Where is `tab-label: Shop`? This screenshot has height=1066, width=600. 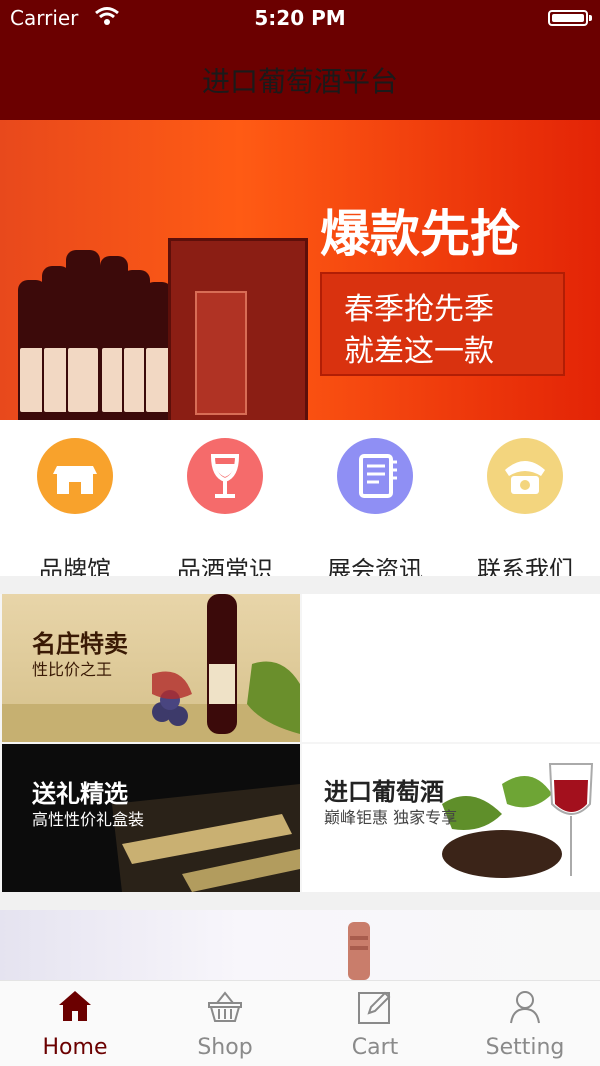
tab-label: Shop is located at coordinates (225, 1047).